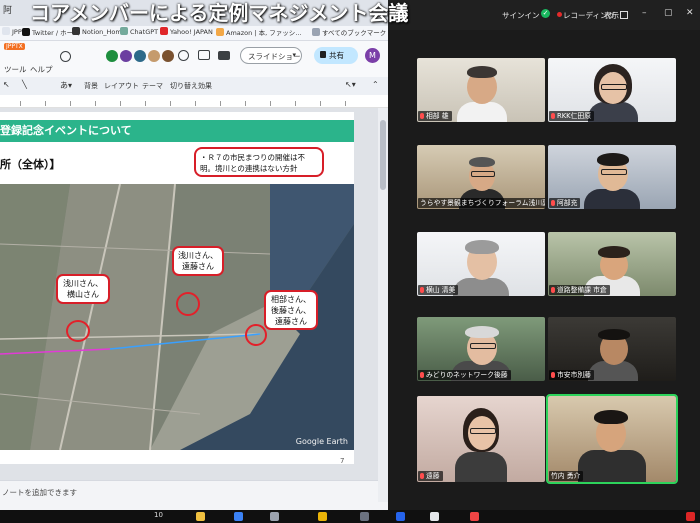 The width and height of the screenshot is (700, 523). Describe the element at coordinates (99, 31) in the screenshot. I see `bookmark-notion: Notion_Home` at that location.